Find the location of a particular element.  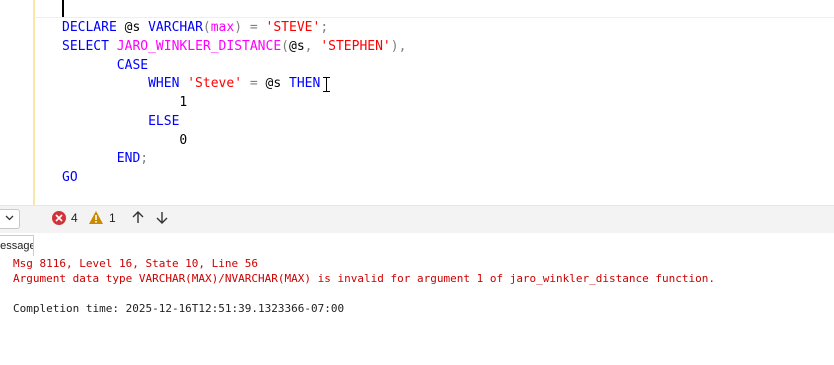

code-token: max is located at coordinates (222, 27).